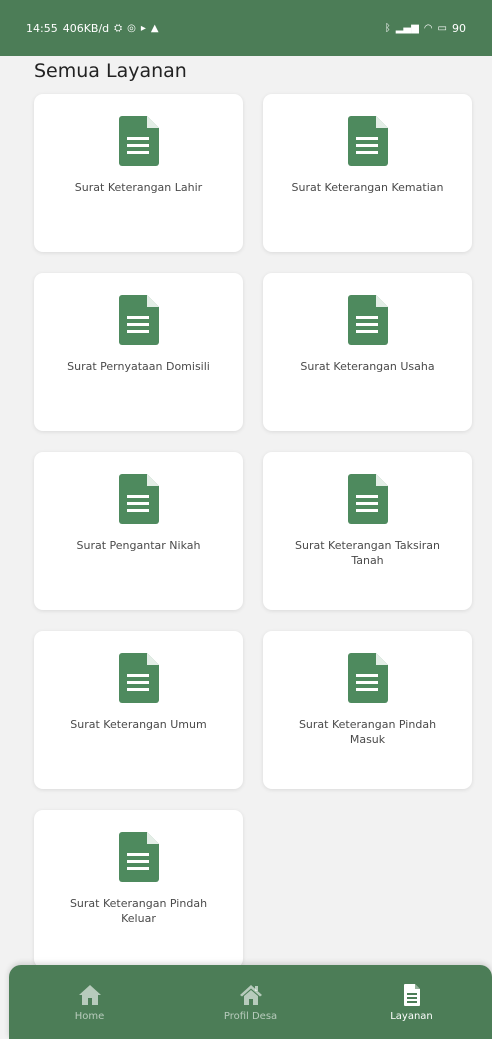 This screenshot has height=1039, width=492. What do you see at coordinates (407, 28) in the screenshot?
I see `signal-icon: ▂▄▆` at bounding box center [407, 28].